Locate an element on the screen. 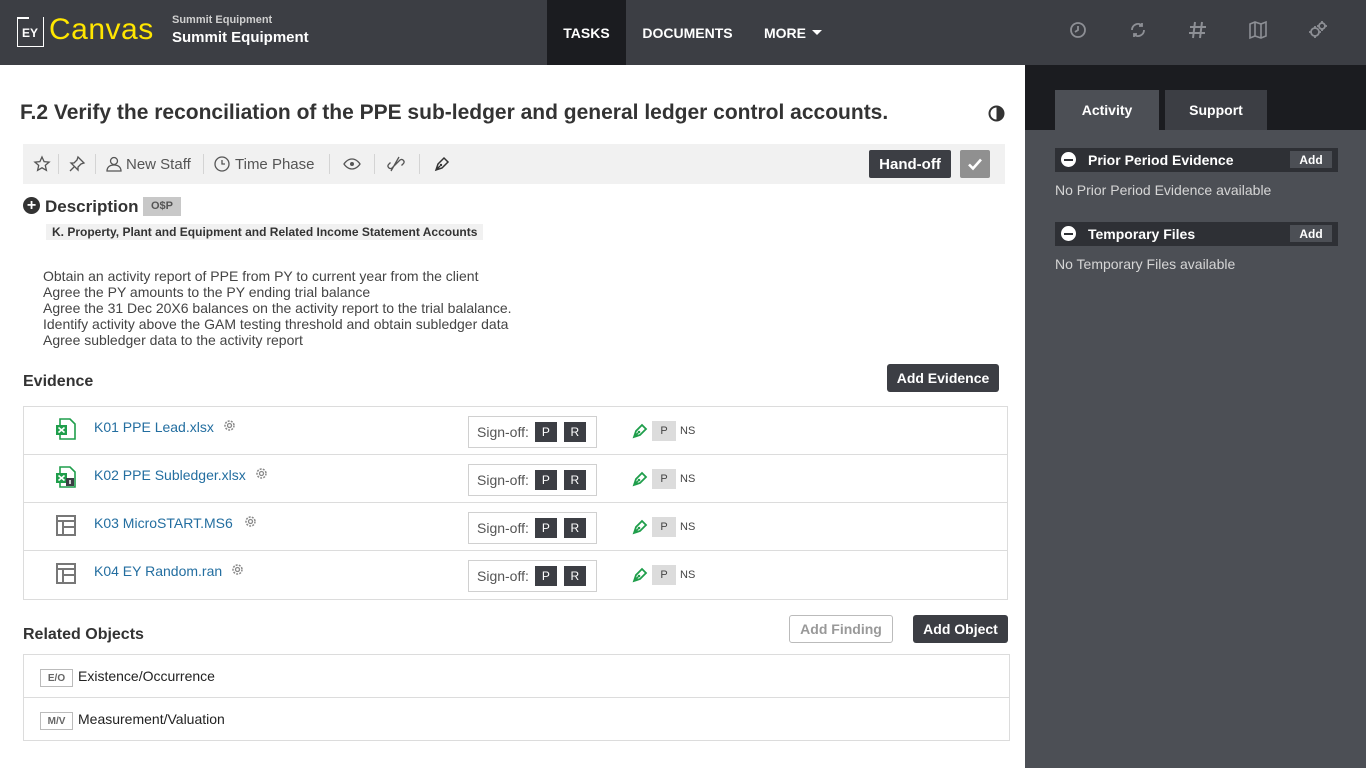 This screenshot has width=1366, height=768. evidence-link: K02 PPE Subledger.xlsx is located at coordinates (170, 475).